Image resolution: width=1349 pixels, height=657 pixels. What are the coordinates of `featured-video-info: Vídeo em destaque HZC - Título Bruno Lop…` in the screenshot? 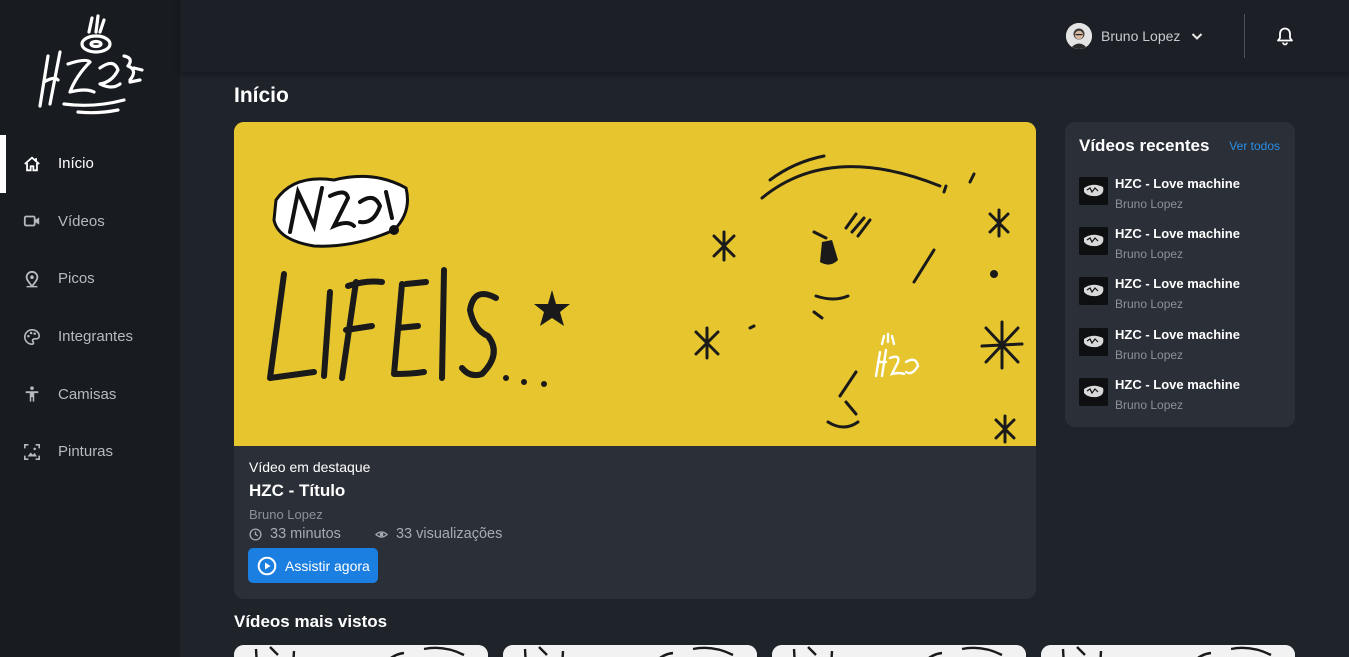 It's located at (392, 500).